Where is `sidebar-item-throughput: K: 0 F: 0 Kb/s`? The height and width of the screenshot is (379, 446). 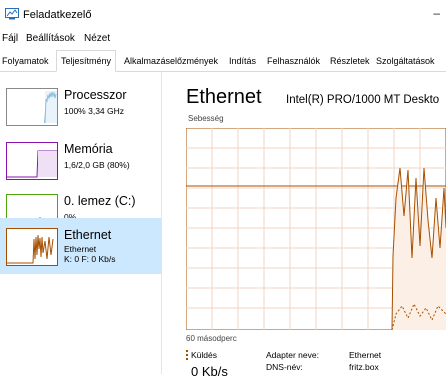
sidebar-item-throughput: K: 0 F: 0 Kb/s is located at coordinates (90, 259).